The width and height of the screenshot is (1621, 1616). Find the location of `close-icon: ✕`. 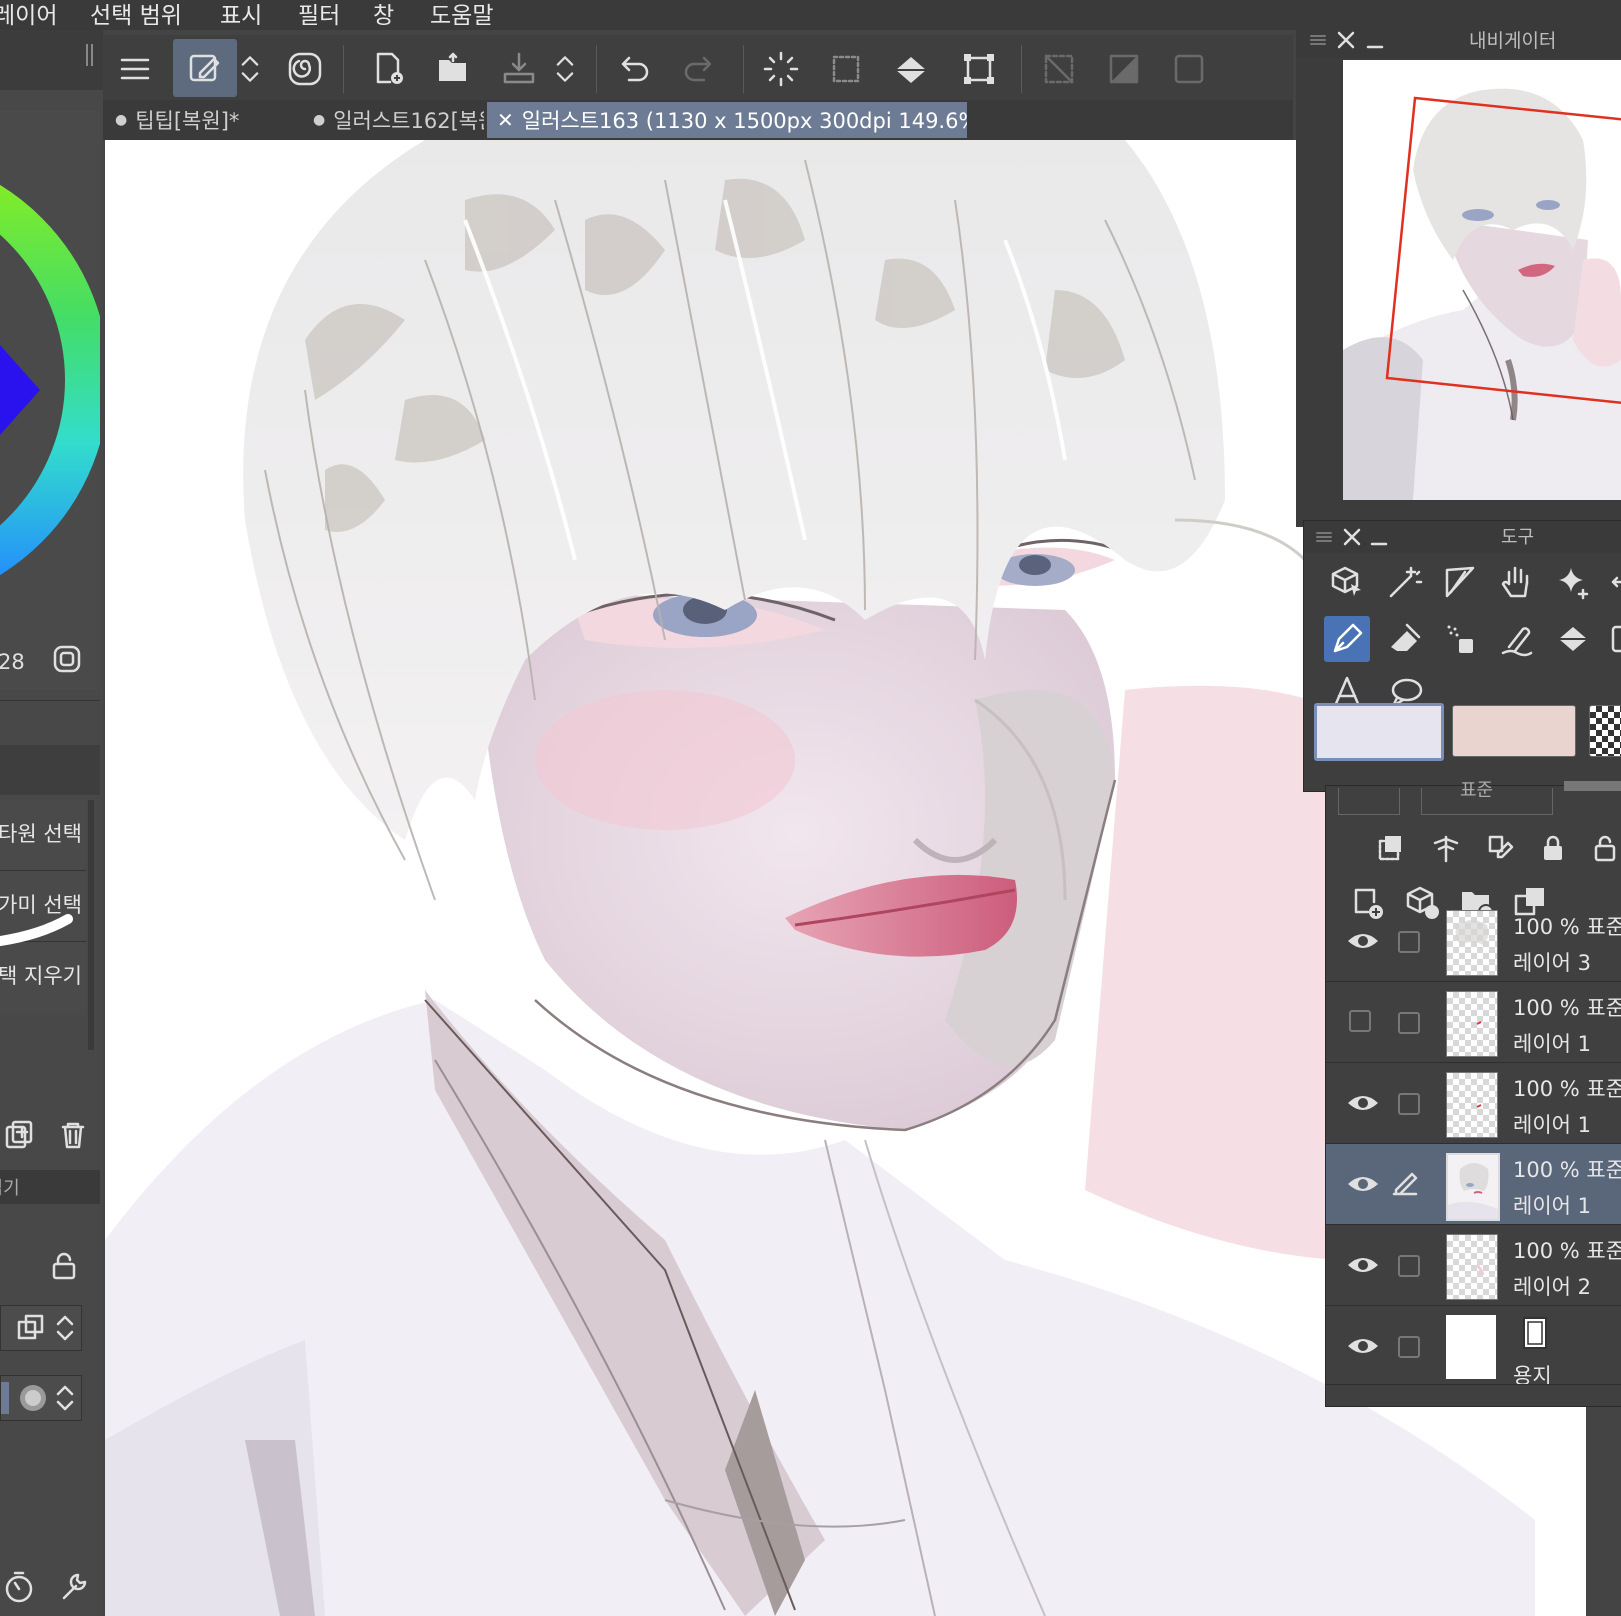

close-icon: ✕ is located at coordinates (505, 120).